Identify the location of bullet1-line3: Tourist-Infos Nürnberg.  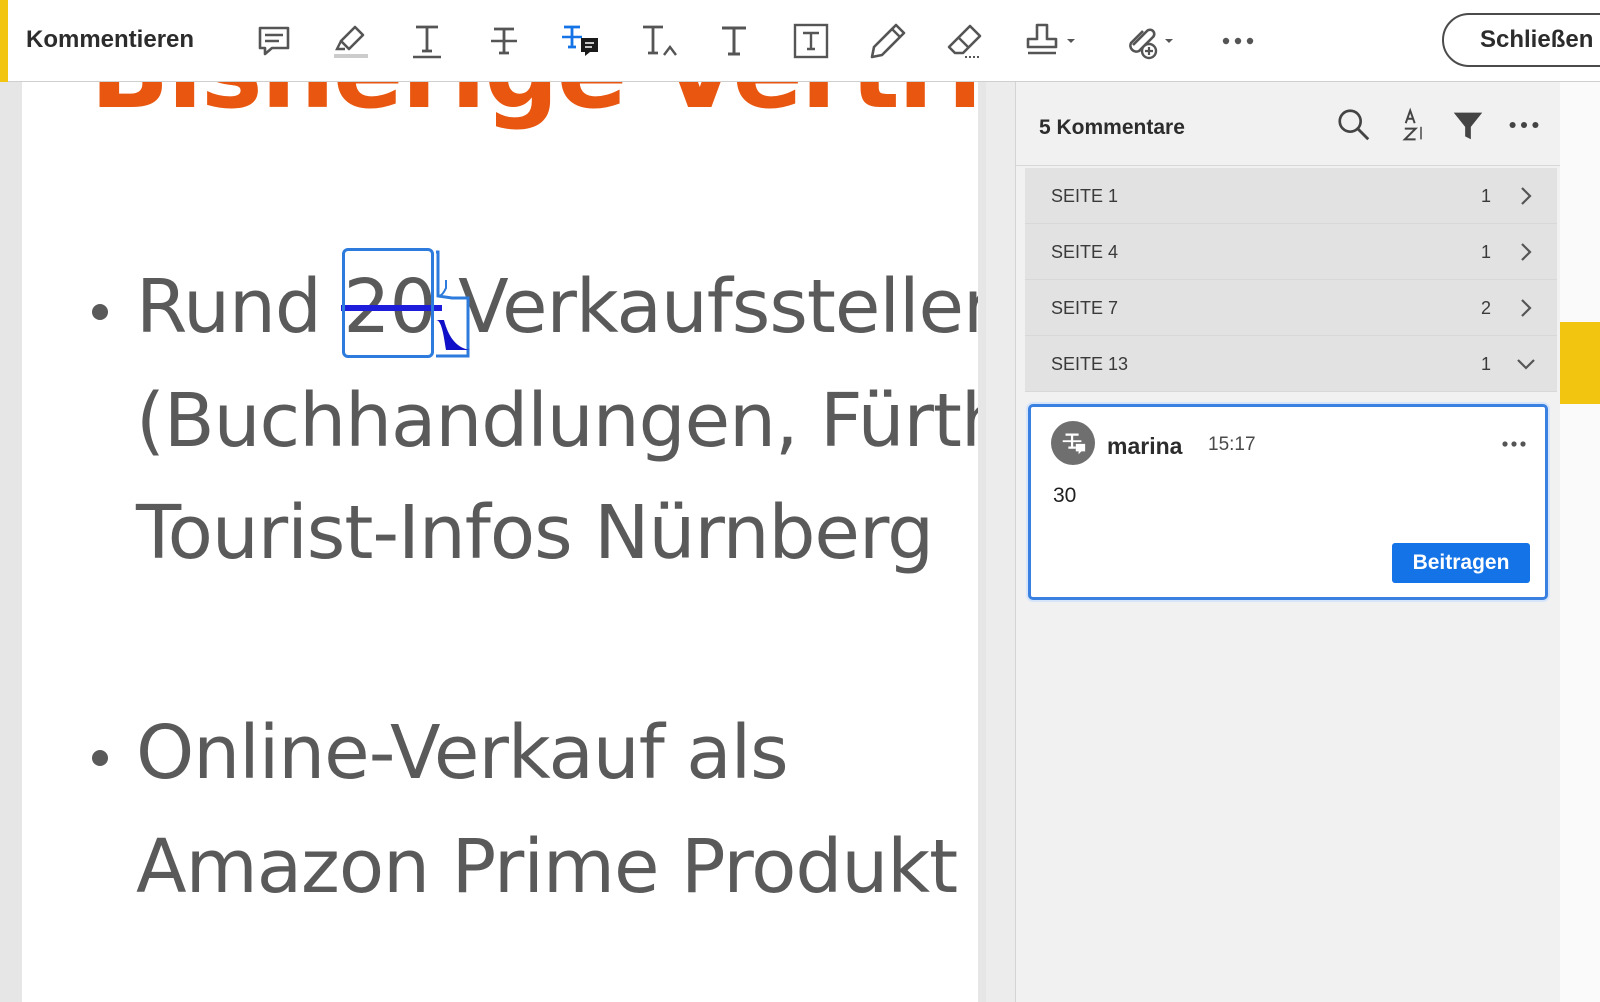
(535, 533).